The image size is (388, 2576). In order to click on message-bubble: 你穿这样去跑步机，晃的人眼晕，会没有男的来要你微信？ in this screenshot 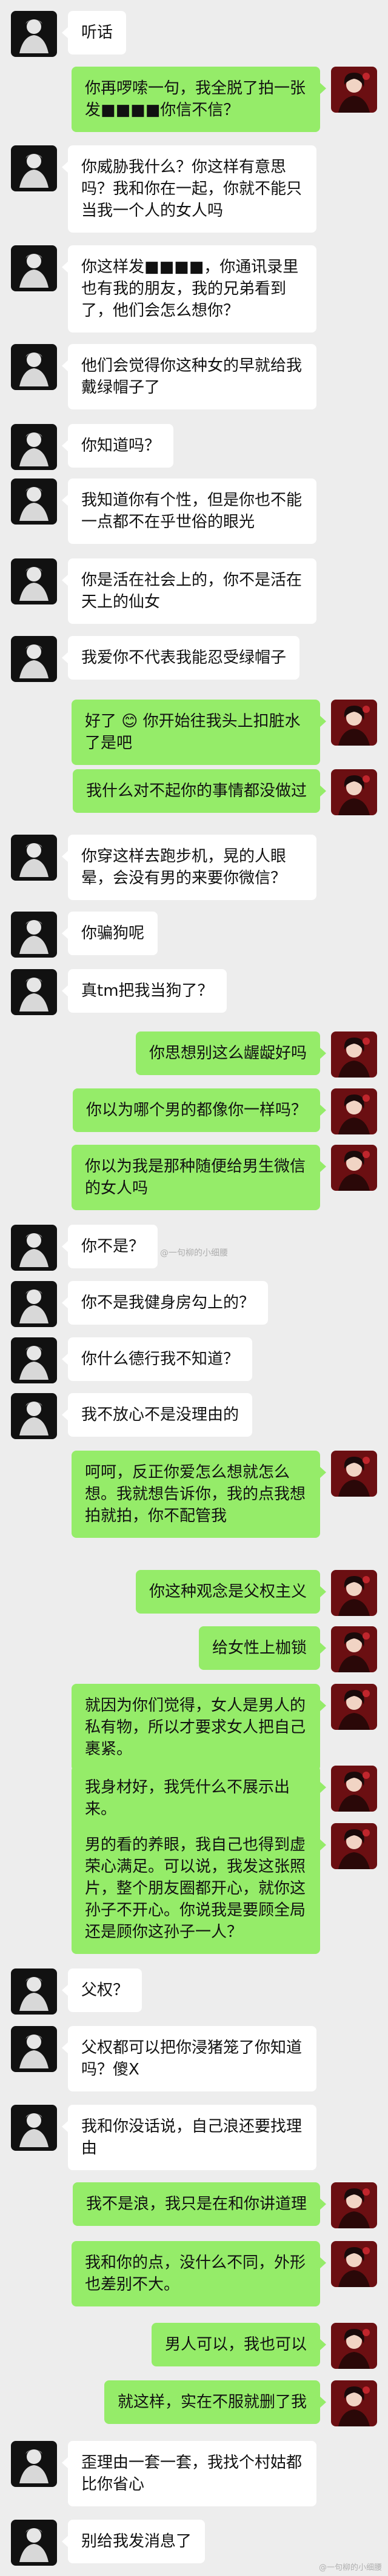, I will do `click(189, 867)`.